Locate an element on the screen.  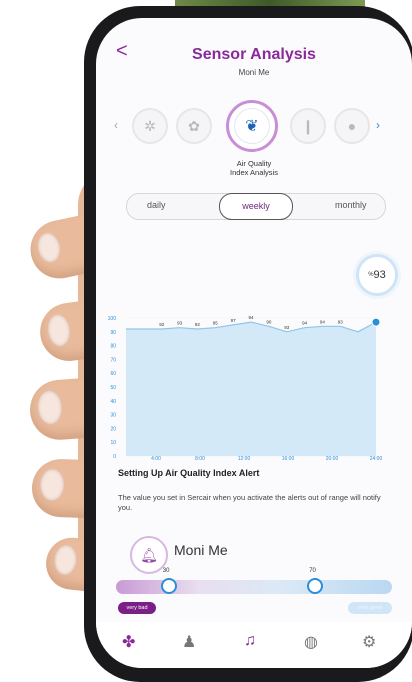
very-good-pill: very good is located at coordinates (370, 608).